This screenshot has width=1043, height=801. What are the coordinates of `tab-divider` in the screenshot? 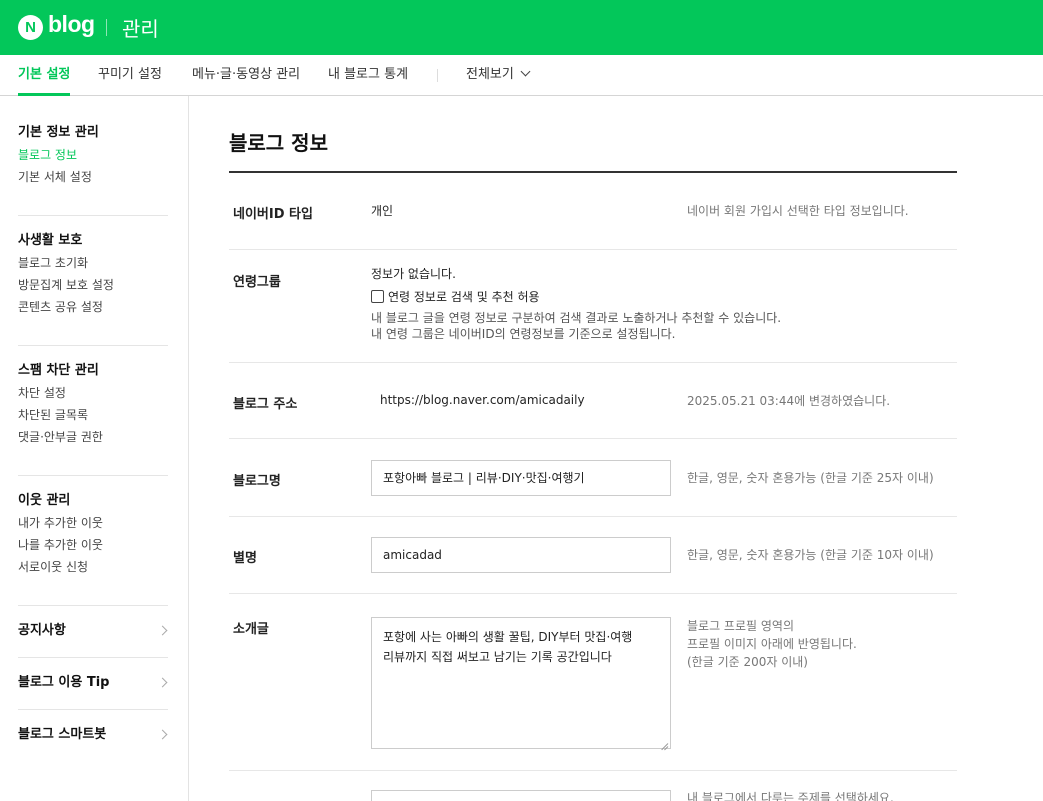 It's located at (437, 75).